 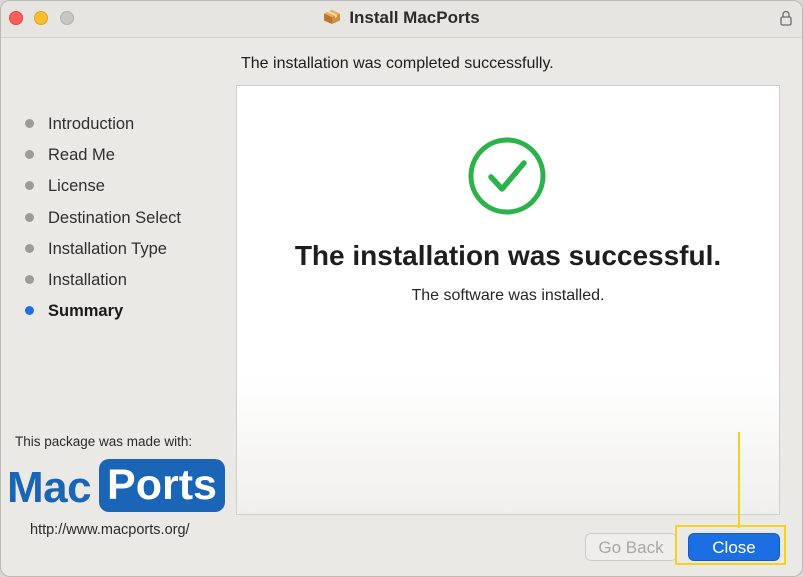 I want to click on logo-ports-text: Ports, so click(x=162, y=485).